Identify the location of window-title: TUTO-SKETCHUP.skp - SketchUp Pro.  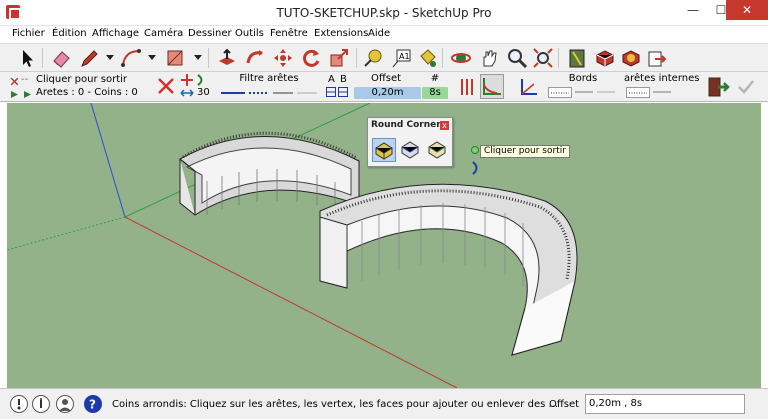
(384, 13).